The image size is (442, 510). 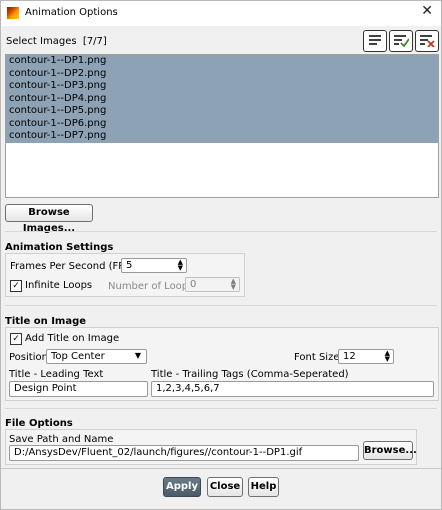 I want to click on select-all-button, so click(x=401, y=41).